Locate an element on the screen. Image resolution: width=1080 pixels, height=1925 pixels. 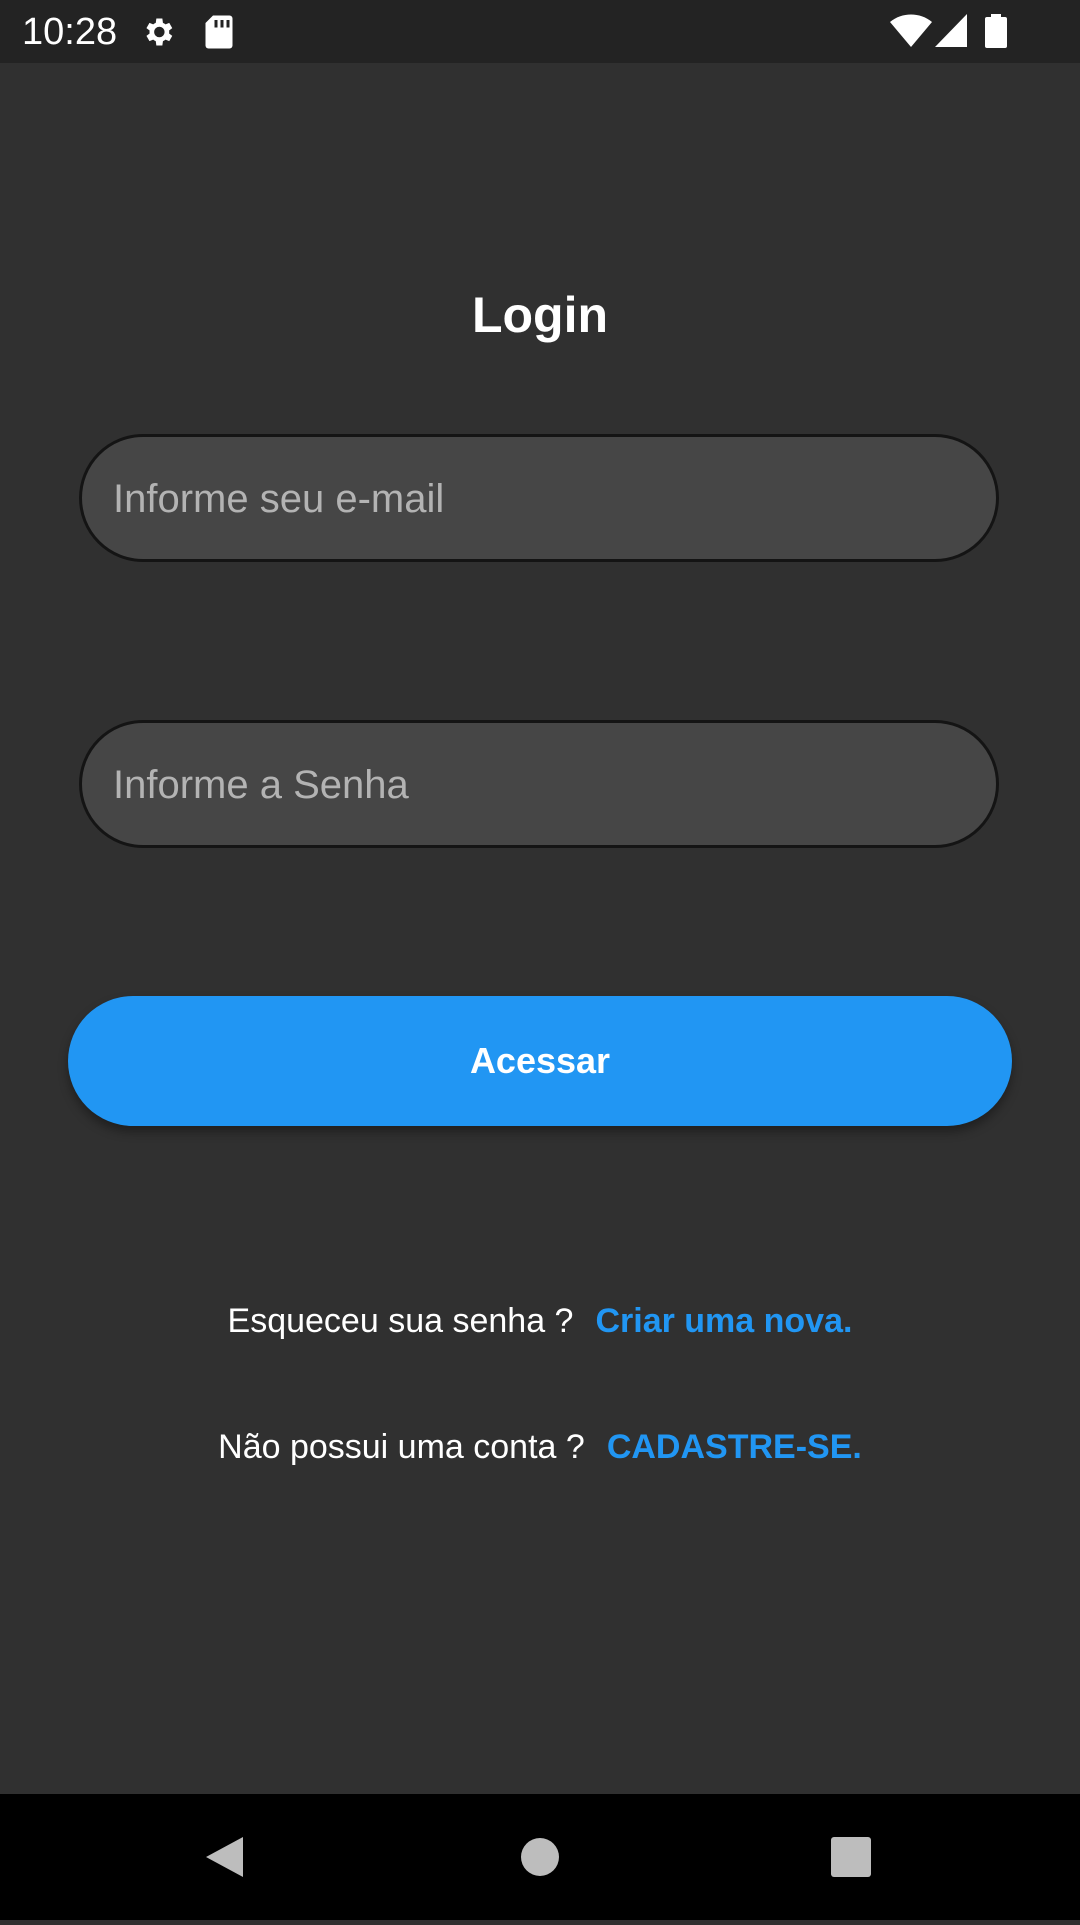
home-icon is located at coordinates (540, 1857).